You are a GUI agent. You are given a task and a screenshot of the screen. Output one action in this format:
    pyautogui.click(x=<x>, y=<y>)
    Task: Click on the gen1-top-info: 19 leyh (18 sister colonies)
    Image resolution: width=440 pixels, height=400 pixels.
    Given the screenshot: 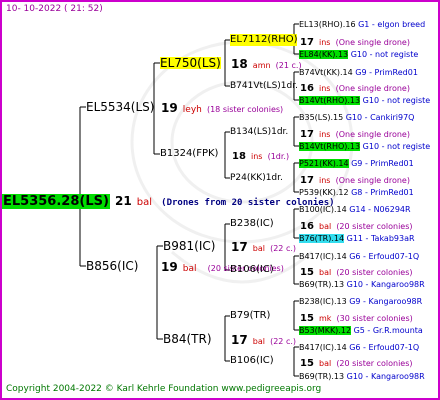 What is the action you would take?
    pyautogui.click(x=222, y=108)
    